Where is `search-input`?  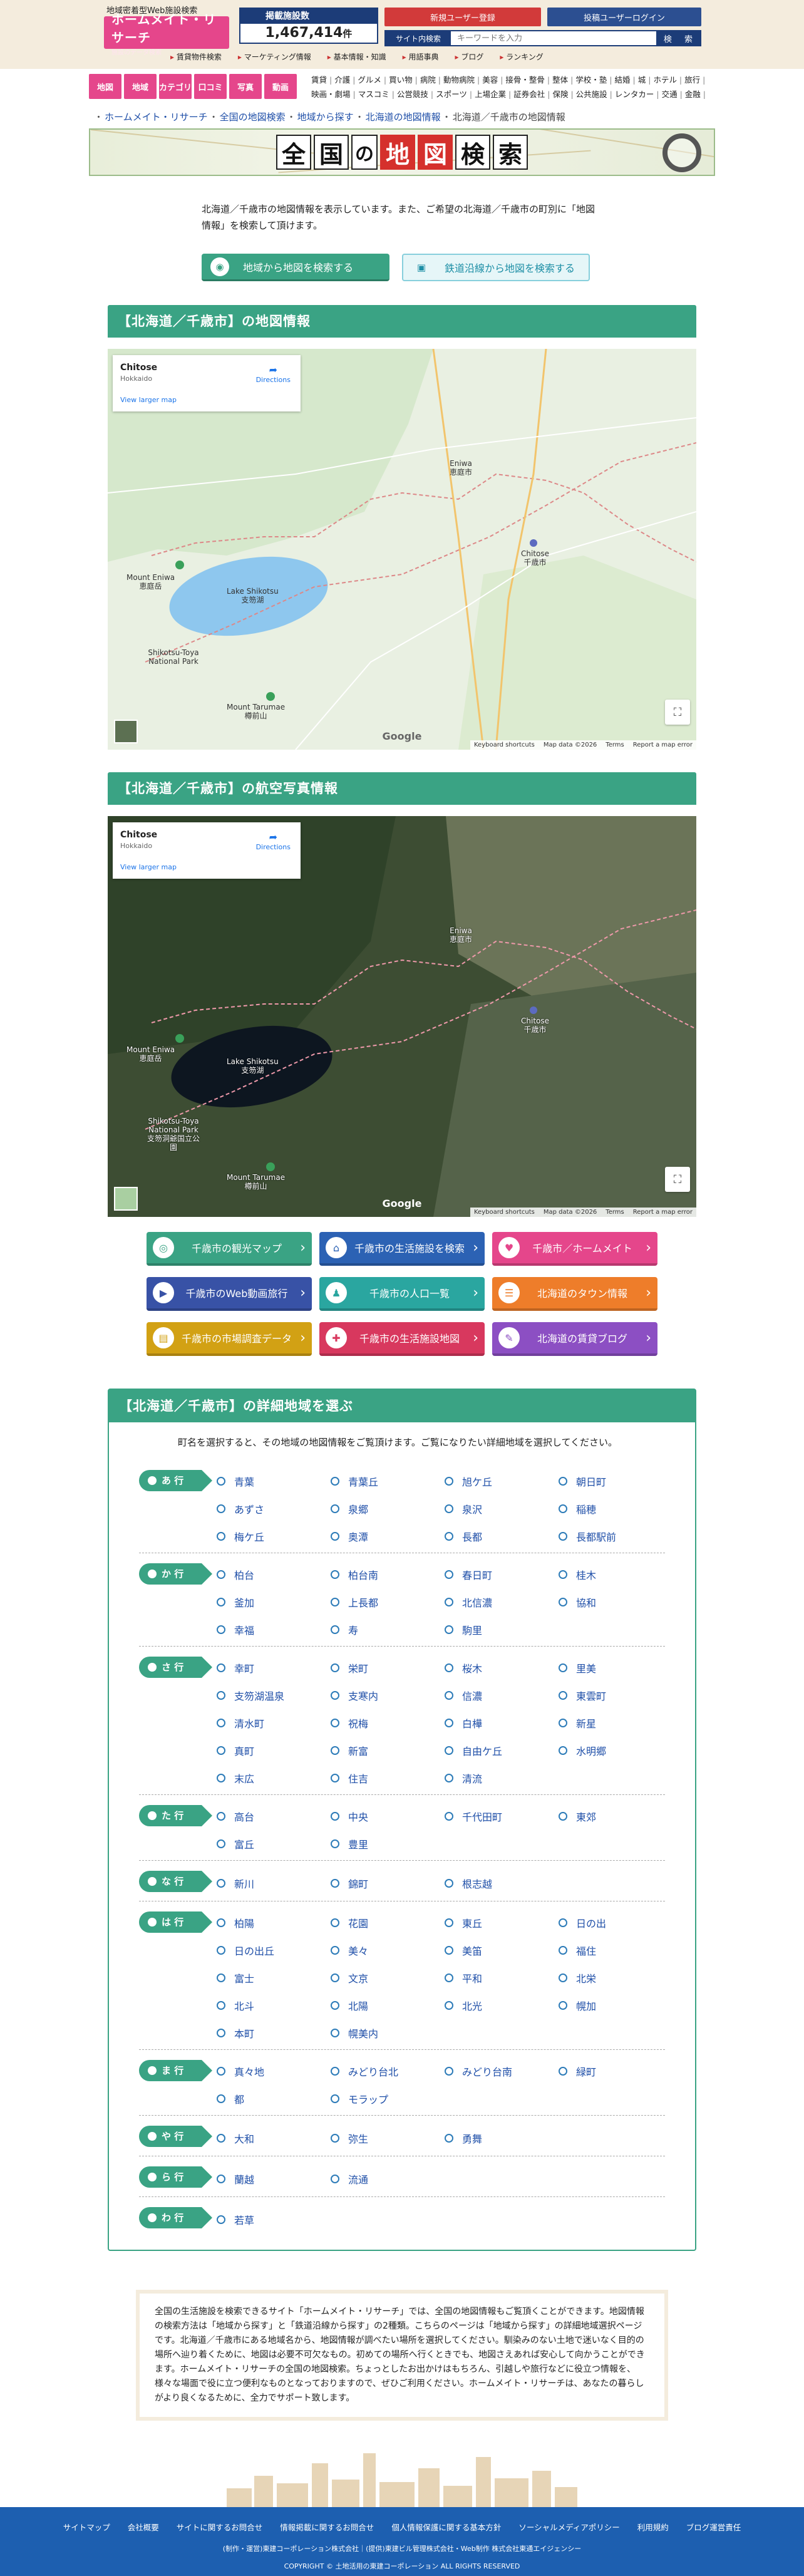 search-input is located at coordinates (553, 38).